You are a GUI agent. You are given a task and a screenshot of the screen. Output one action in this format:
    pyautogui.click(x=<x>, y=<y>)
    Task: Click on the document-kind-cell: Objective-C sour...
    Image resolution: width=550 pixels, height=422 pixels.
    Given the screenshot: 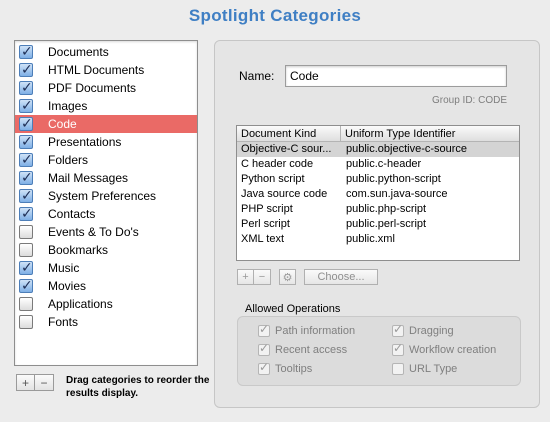 What is the action you would take?
    pyautogui.click(x=286, y=149)
    